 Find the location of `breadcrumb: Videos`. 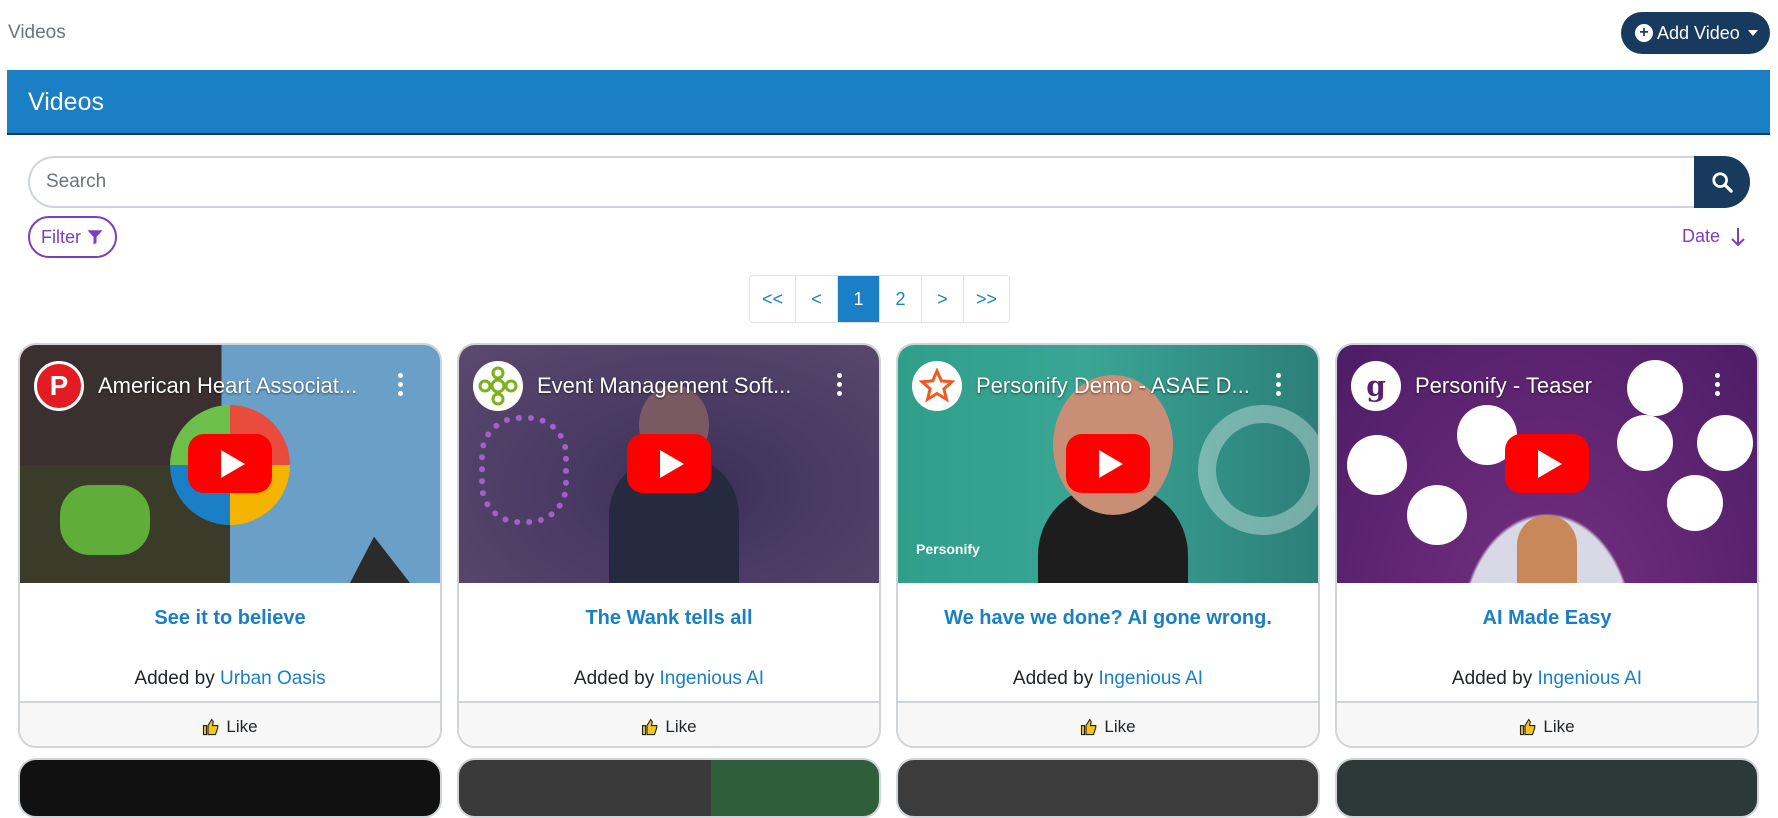

breadcrumb: Videos is located at coordinates (37, 33).